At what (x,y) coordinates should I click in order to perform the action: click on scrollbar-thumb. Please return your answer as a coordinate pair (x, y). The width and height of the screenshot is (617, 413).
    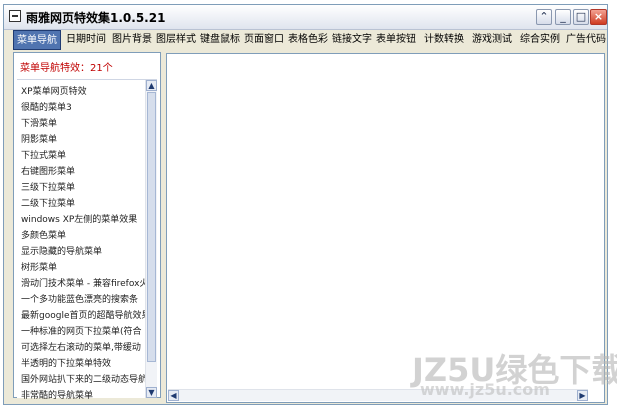
    Looking at the image, I should click on (151, 227).